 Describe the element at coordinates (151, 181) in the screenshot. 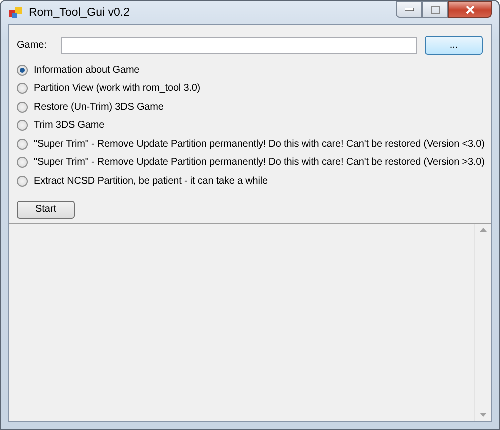

I see `option-label: Extract NCSD Partition, be patient - it can take a while` at that location.